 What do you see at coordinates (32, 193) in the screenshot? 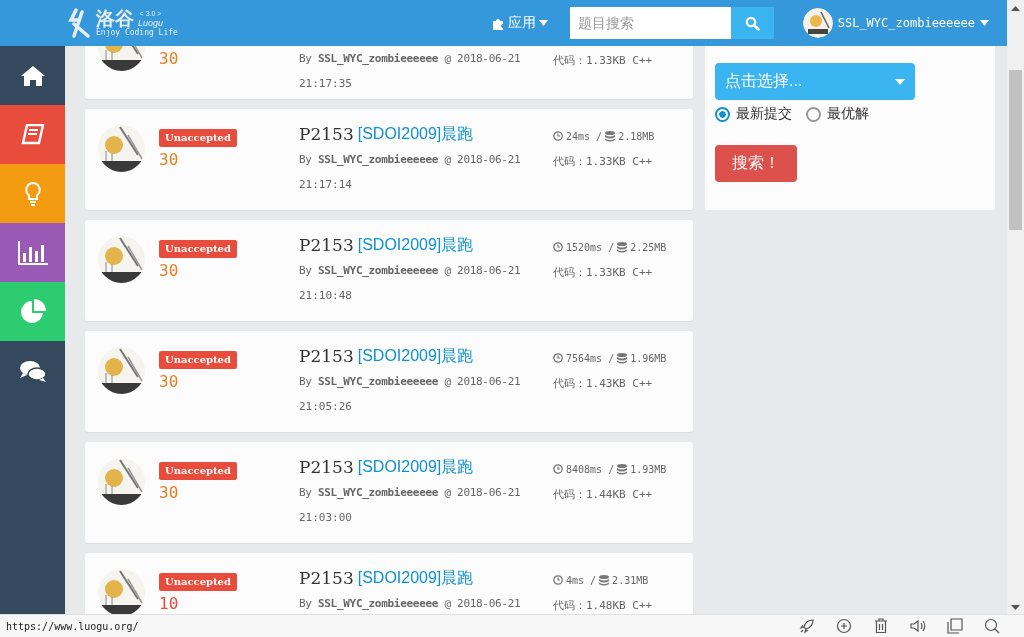
I see `lightbulb-icon` at bounding box center [32, 193].